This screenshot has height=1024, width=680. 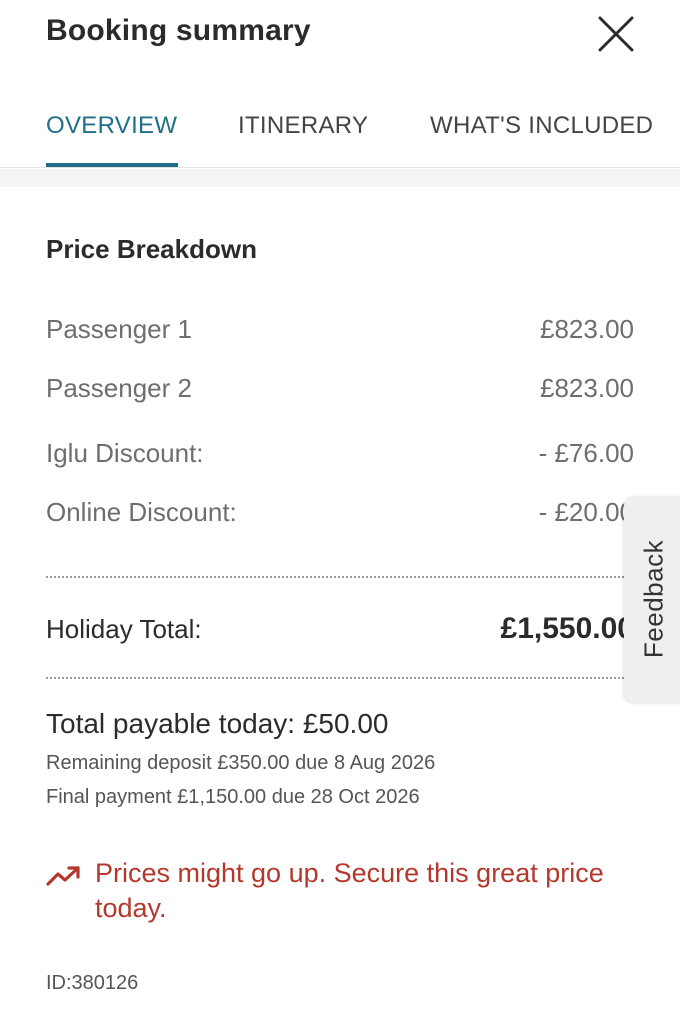 What do you see at coordinates (567, 628) in the screenshot?
I see `holiday-total-value: £1,550.00` at bounding box center [567, 628].